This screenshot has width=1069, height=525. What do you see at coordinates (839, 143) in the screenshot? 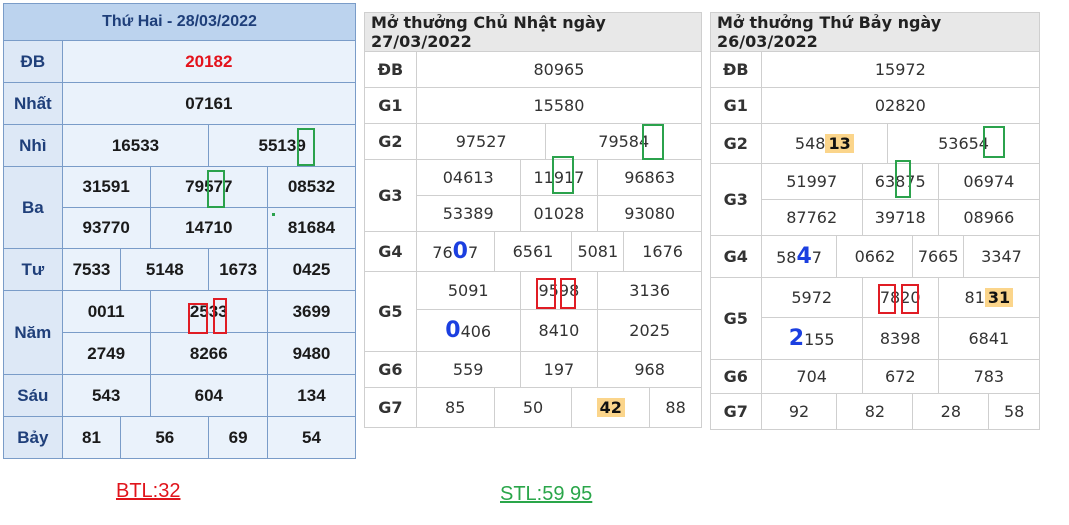
I see `highlight-number: 13` at bounding box center [839, 143].